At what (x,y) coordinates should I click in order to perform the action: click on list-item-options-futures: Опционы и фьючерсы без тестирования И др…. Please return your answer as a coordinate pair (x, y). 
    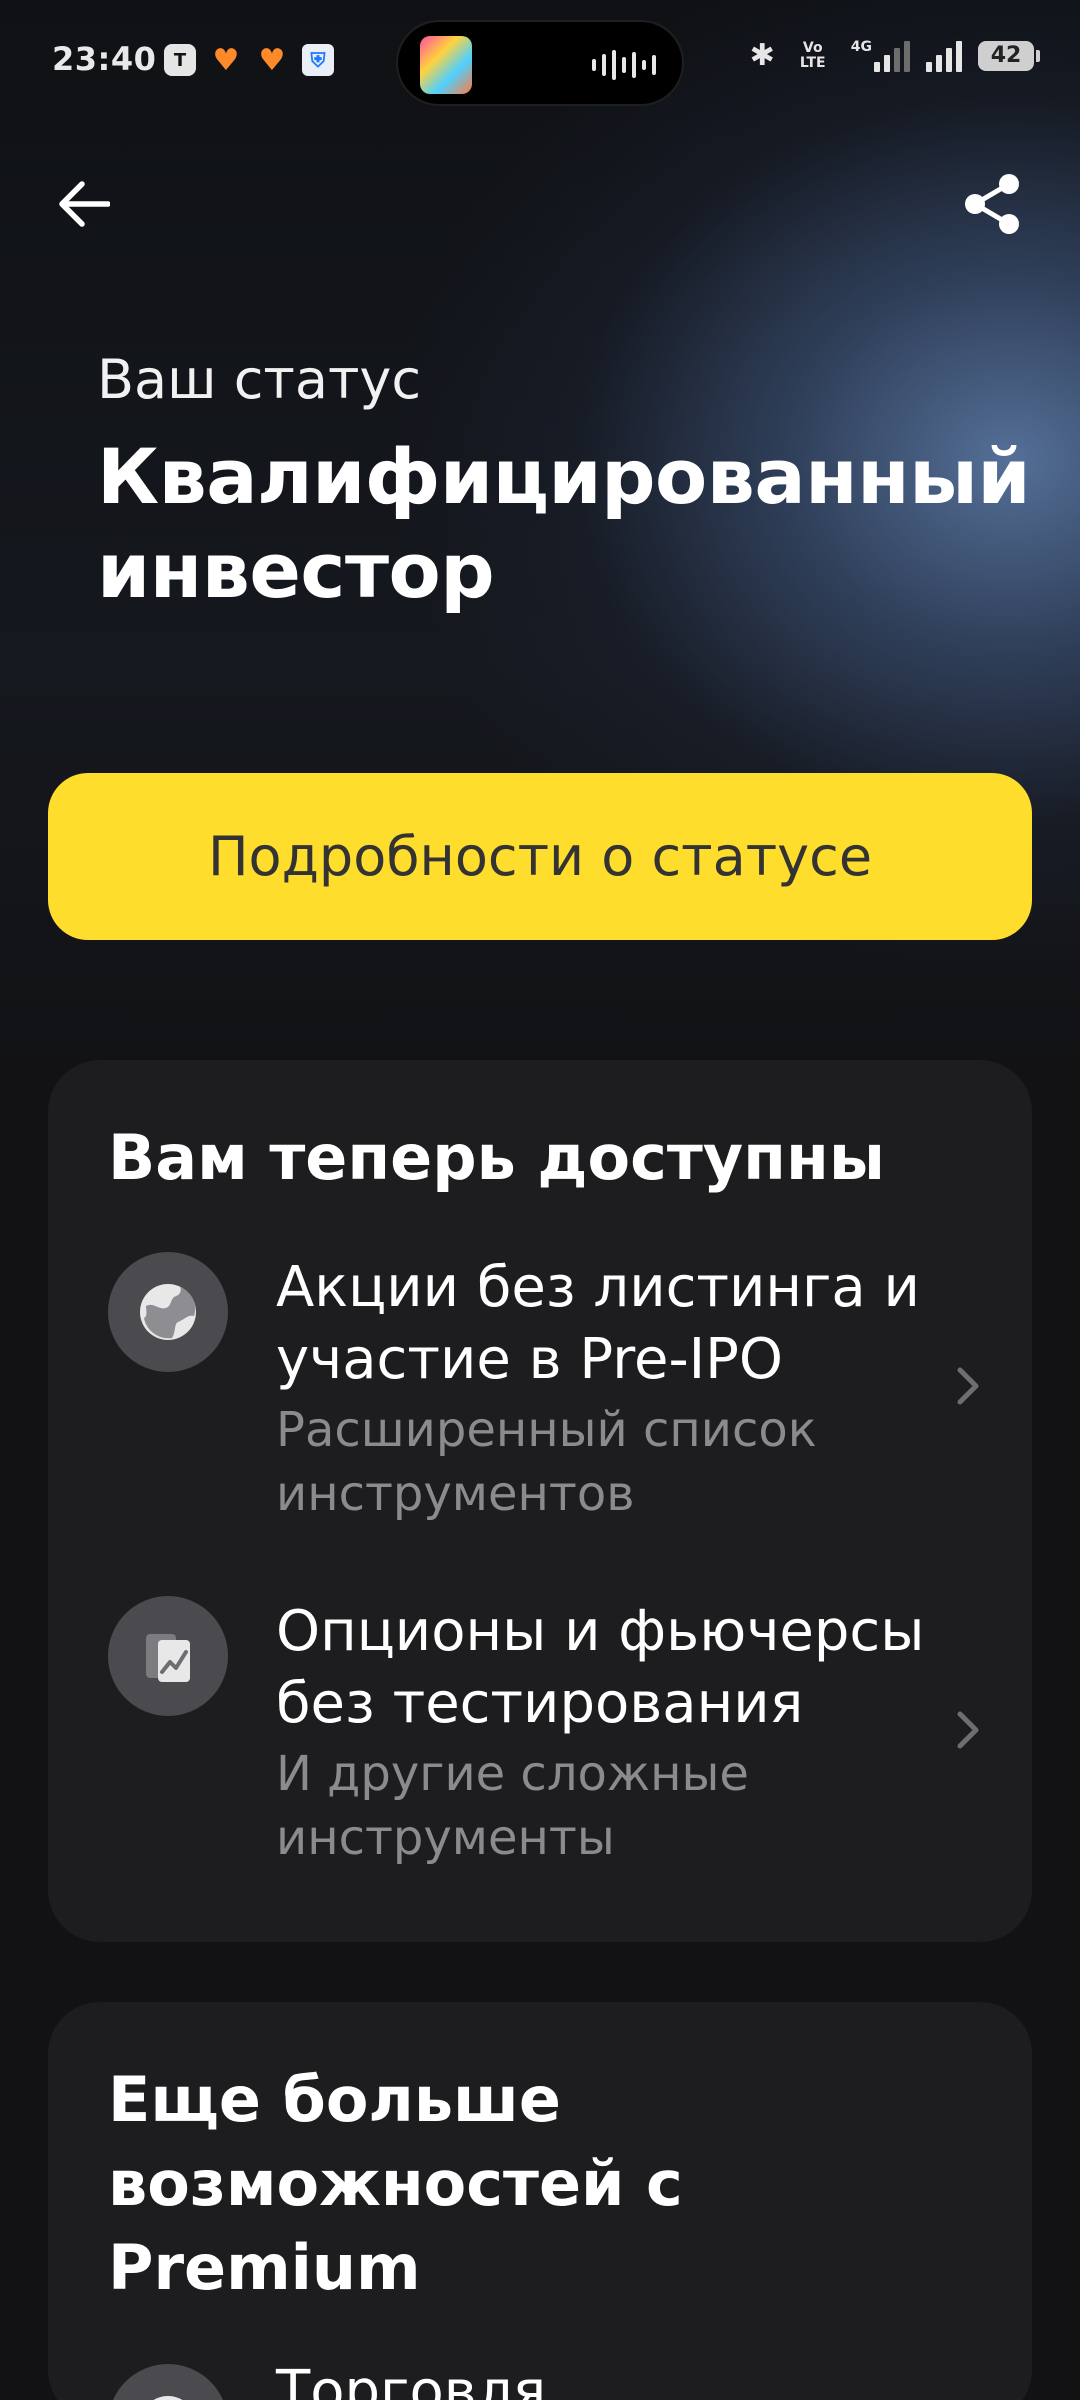
    Looking at the image, I should click on (548, 1741).